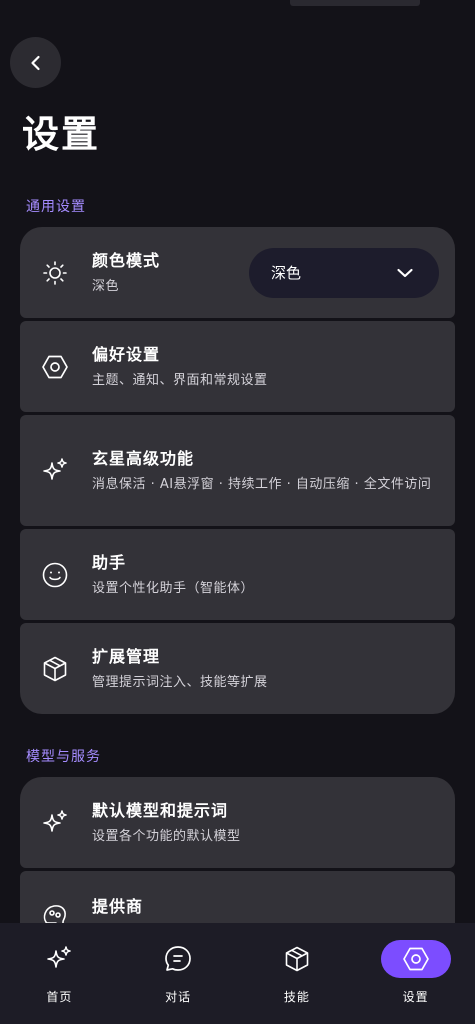 The width and height of the screenshot is (475, 1024). I want to click on nav-item-settings: 设置, so click(415, 973).